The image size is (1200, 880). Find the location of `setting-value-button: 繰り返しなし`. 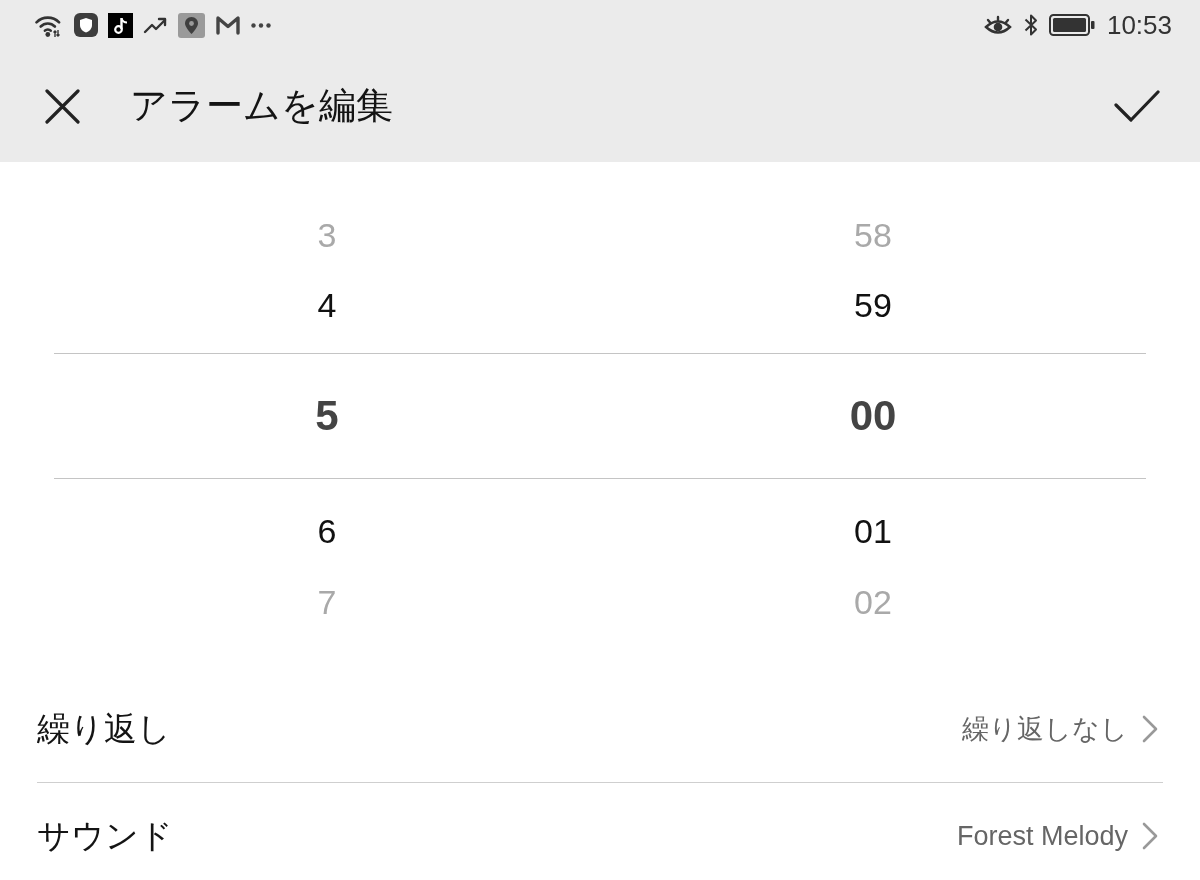

setting-value-button: 繰り返しなし is located at coordinates (1060, 729).